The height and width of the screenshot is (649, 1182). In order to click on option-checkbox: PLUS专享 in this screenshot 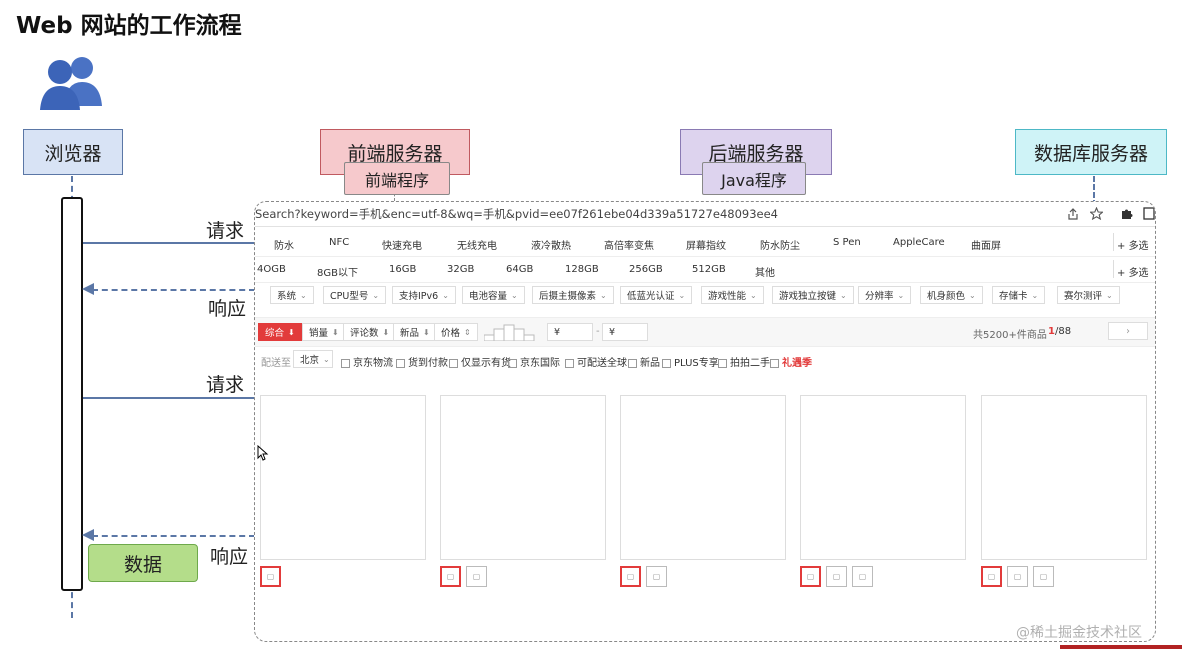, I will do `click(690, 361)`.